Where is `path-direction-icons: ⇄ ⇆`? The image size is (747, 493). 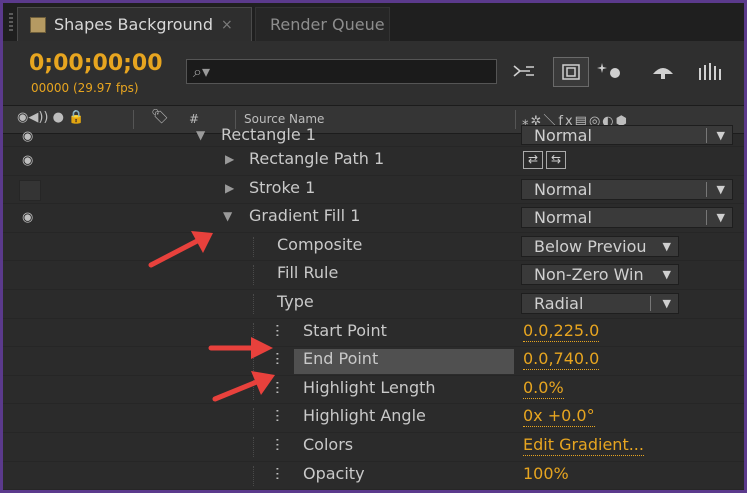 path-direction-icons: ⇄ ⇆ is located at coordinates (546, 160).